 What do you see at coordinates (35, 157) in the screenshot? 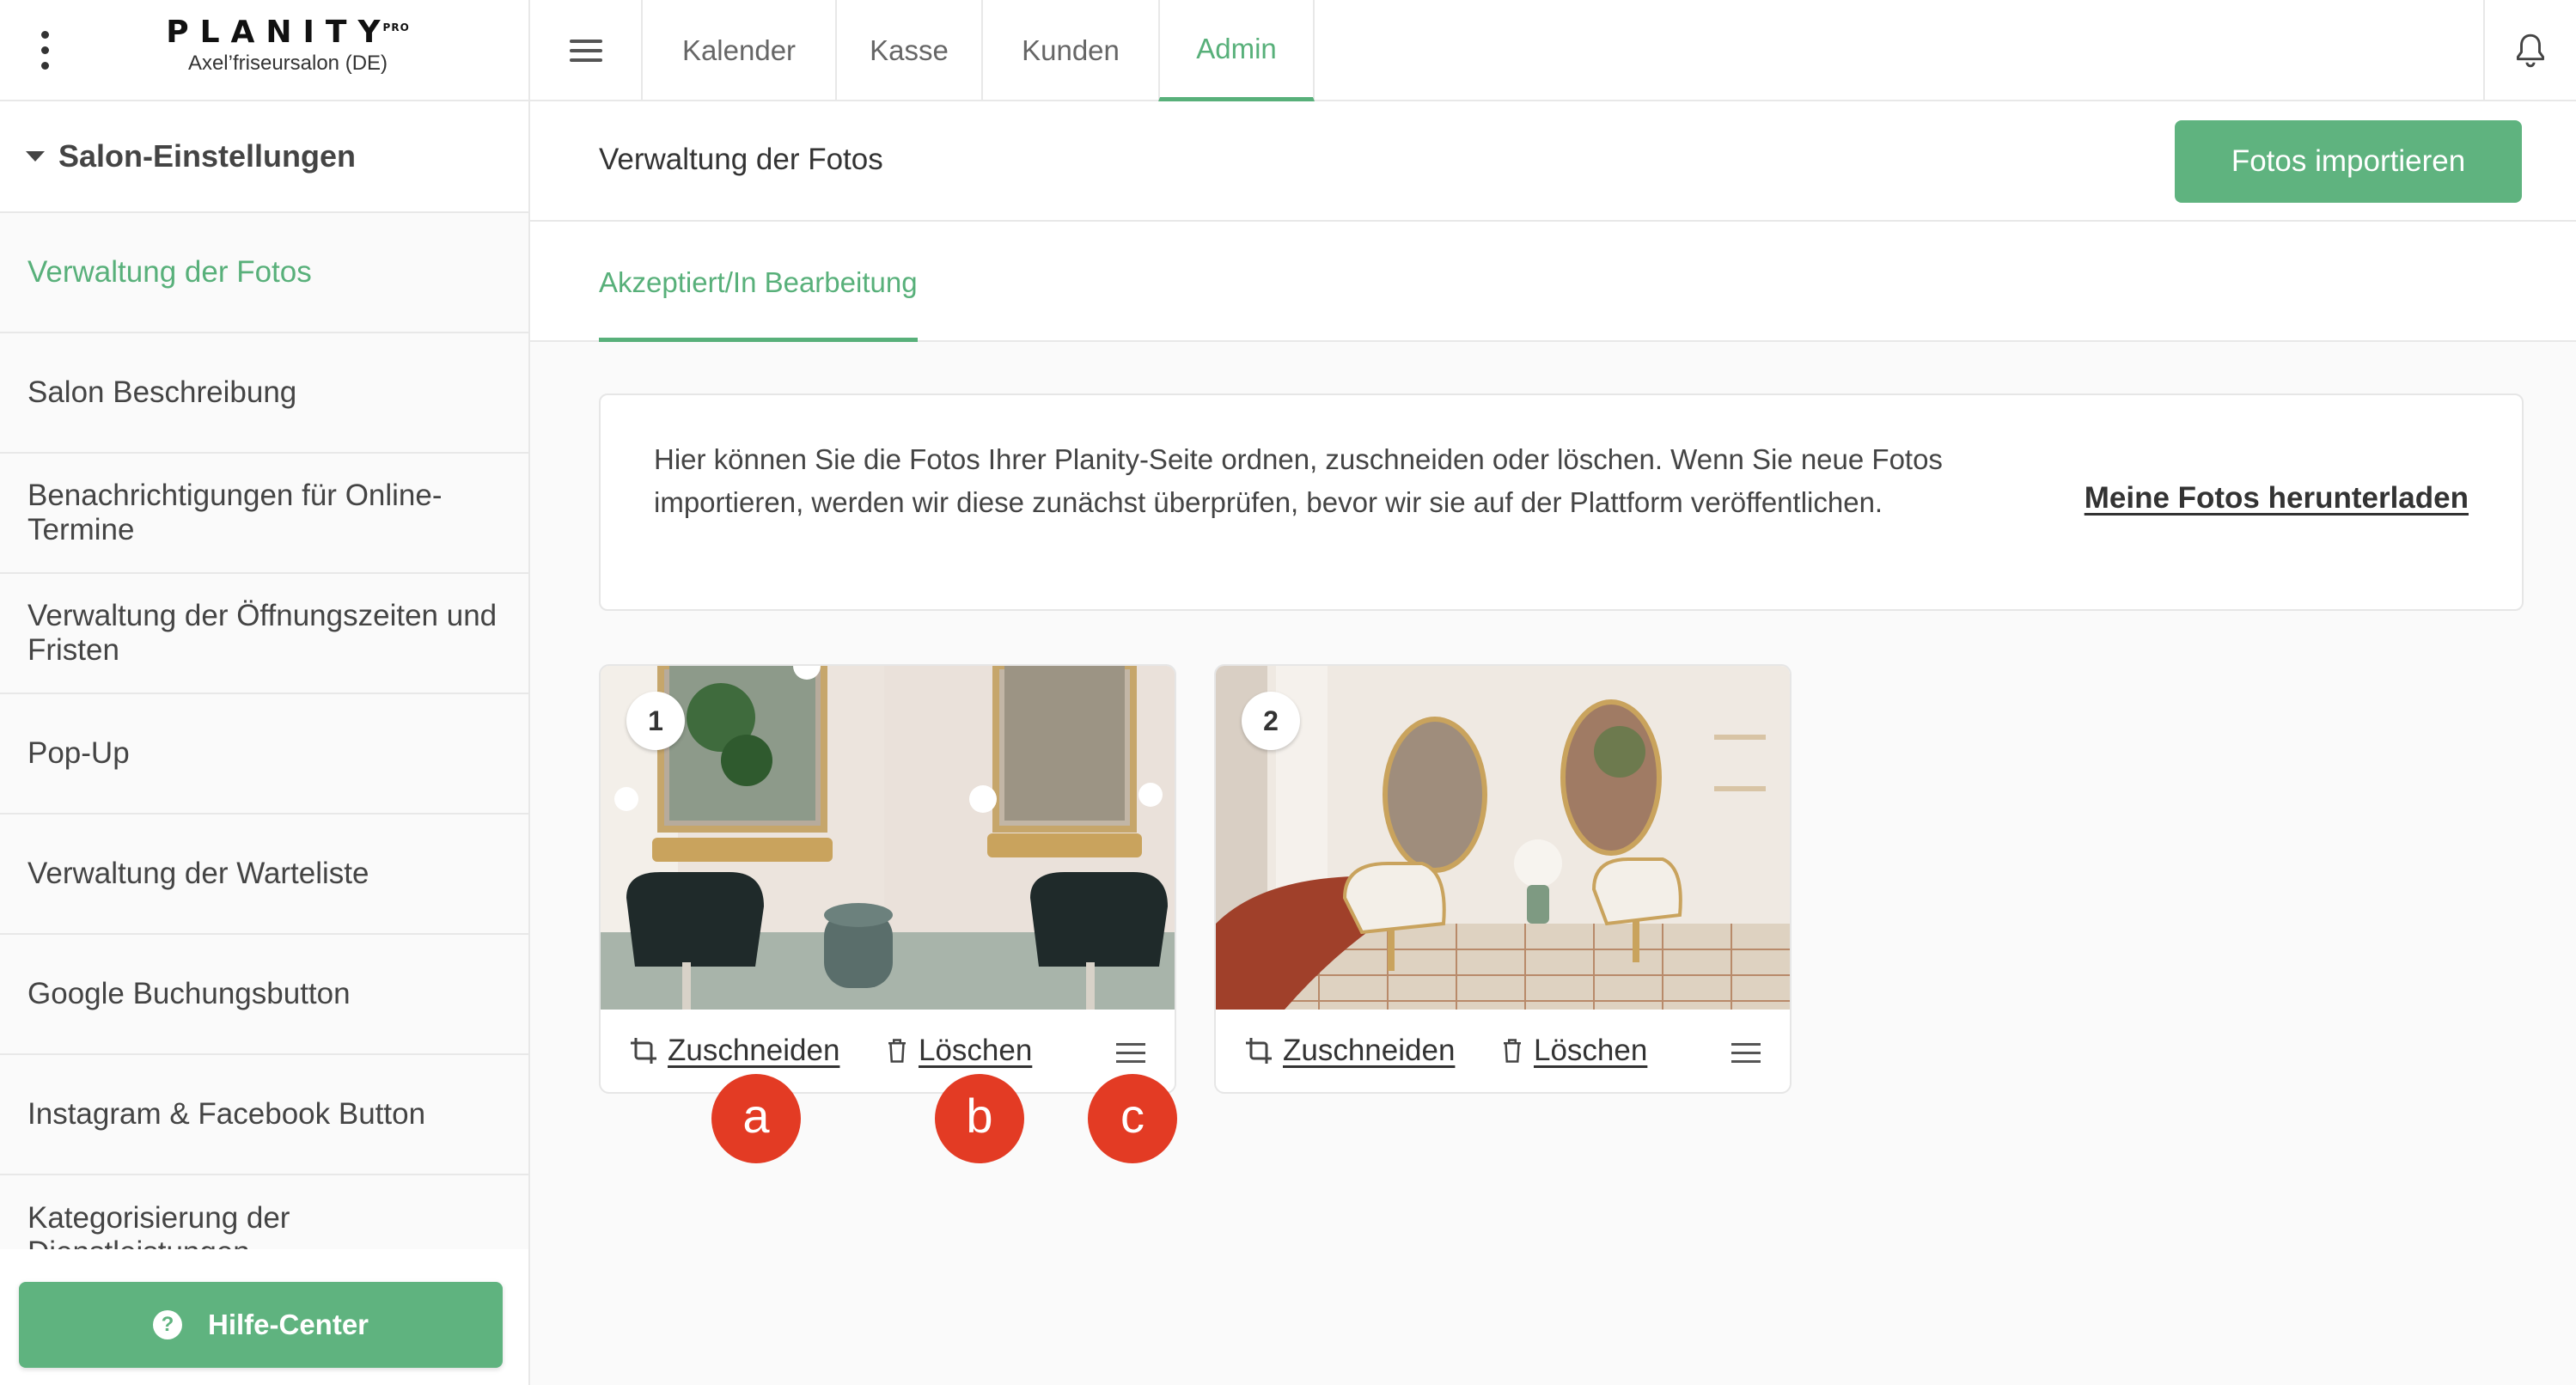
I see `caret-down-icon` at bounding box center [35, 157].